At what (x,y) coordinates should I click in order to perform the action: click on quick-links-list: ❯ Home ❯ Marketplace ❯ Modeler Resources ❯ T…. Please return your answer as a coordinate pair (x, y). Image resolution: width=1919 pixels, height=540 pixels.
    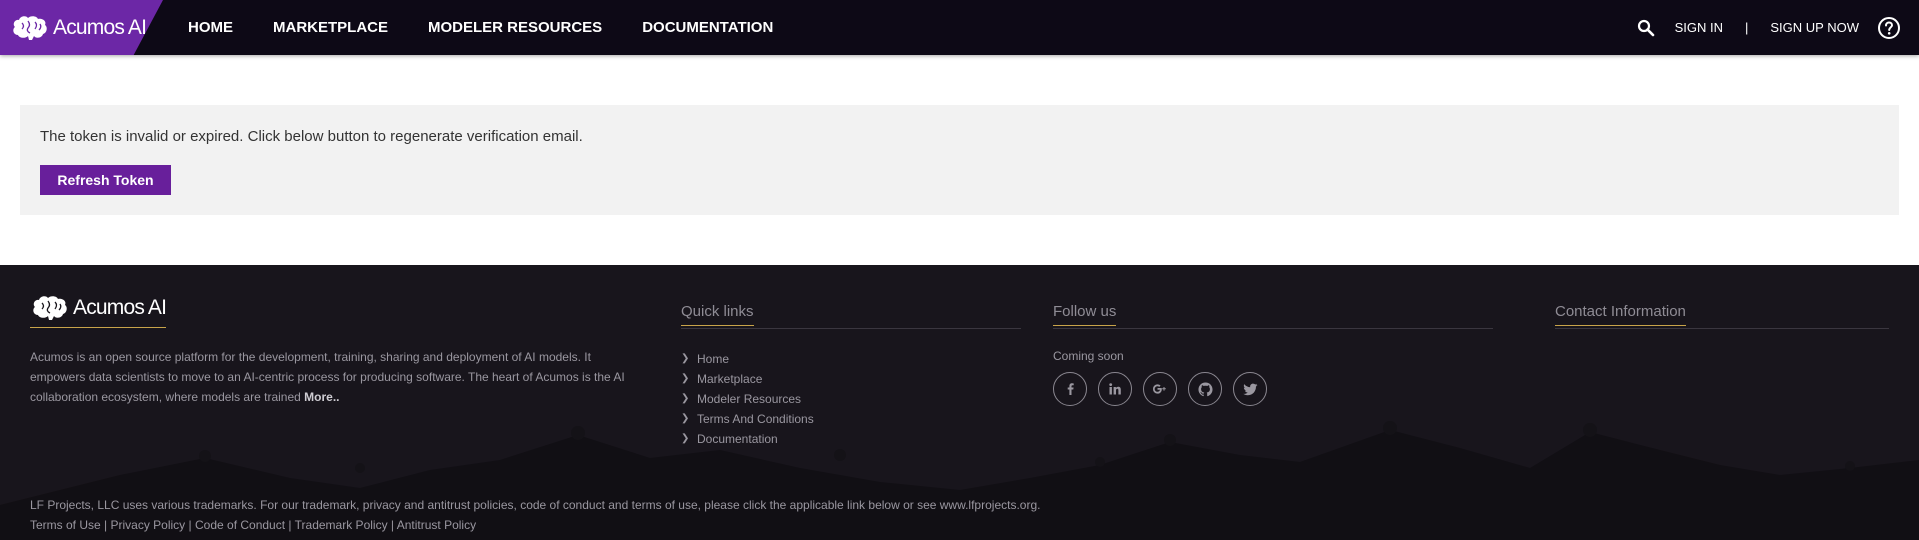
    Looking at the image, I should click on (747, 399).